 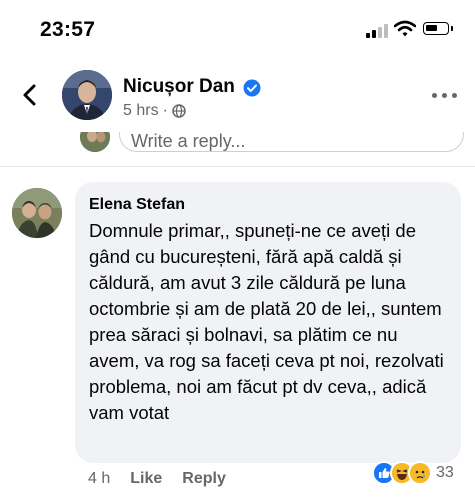 I want to click on battery-tip, so click(x=452, y=28).